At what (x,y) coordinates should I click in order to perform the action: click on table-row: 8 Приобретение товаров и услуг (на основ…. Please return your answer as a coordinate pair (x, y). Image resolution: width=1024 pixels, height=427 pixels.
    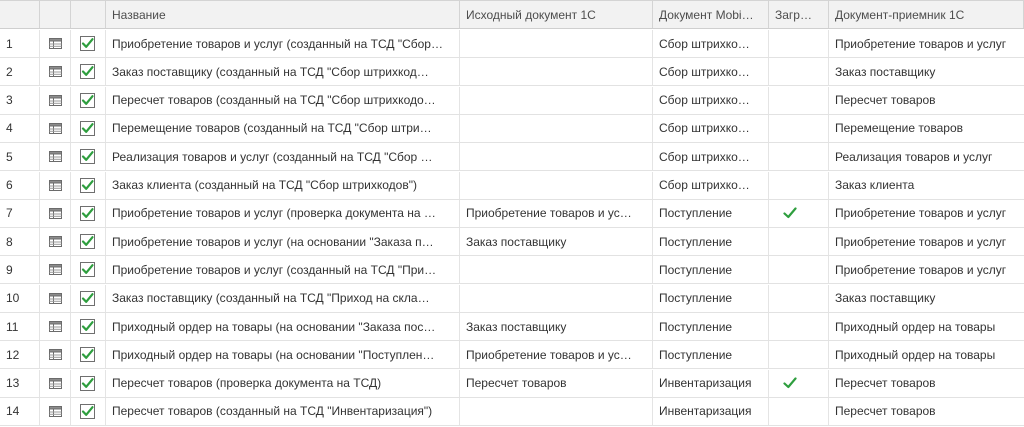
    Looking at the image, I should click on (512, 242).